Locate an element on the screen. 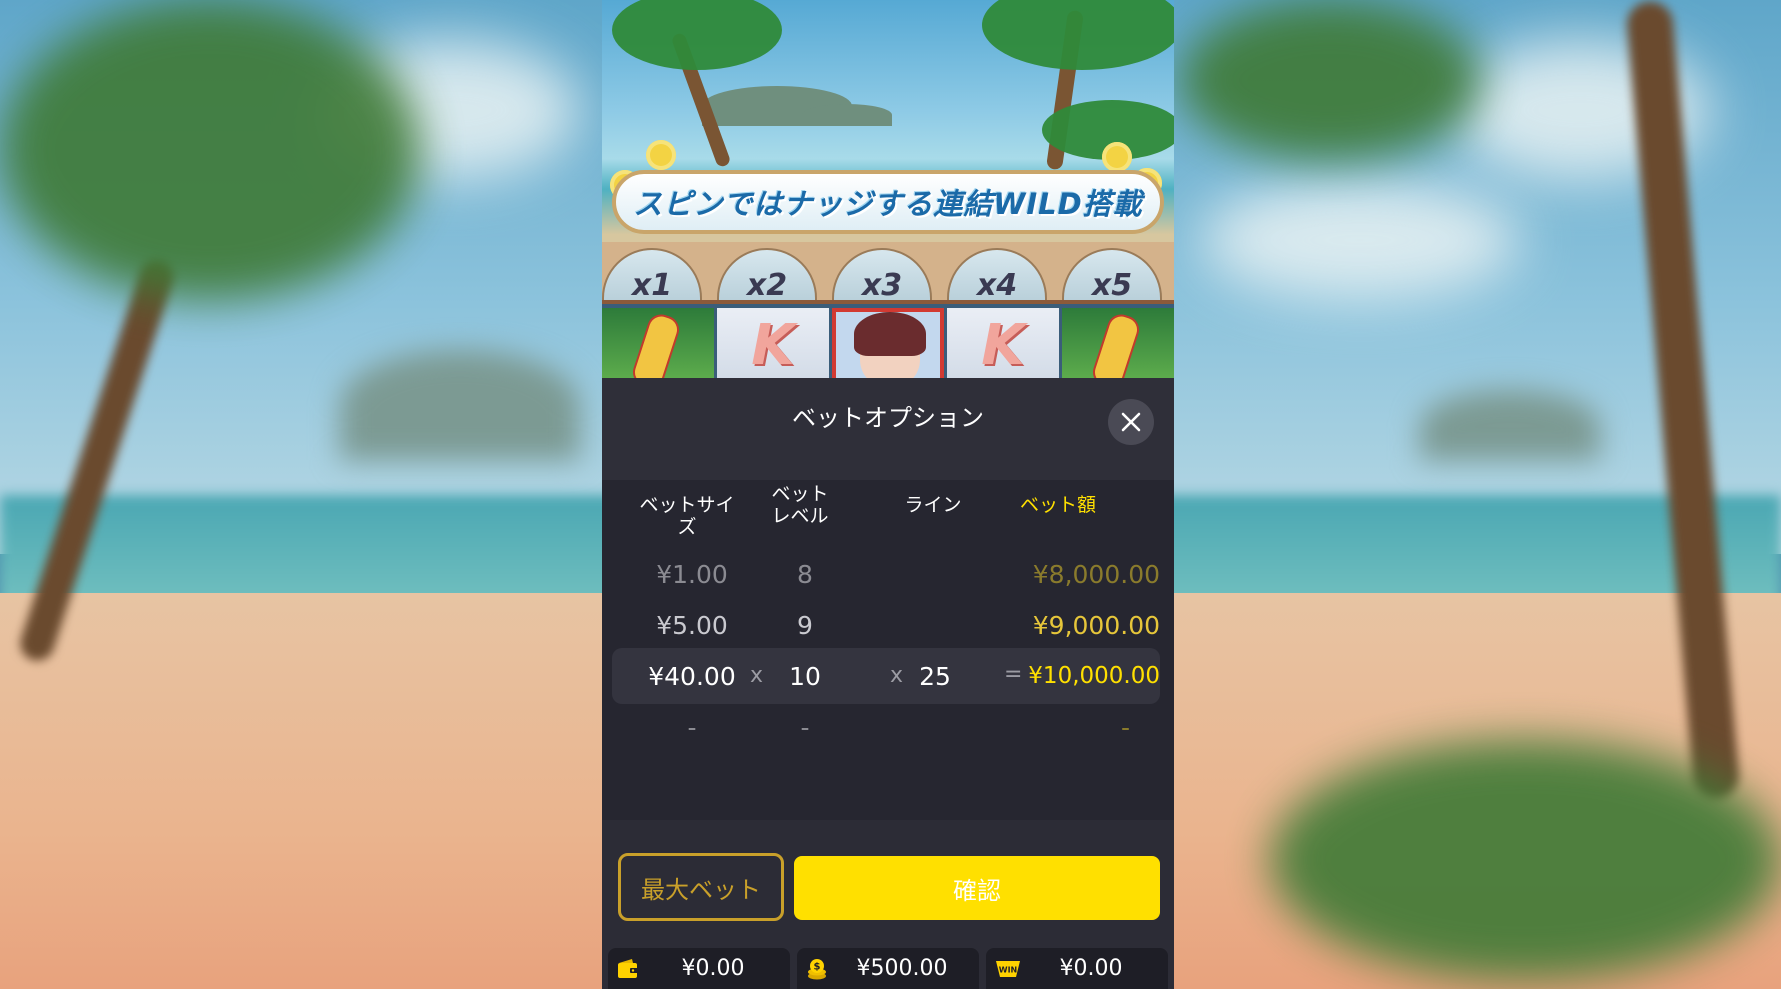 Image resolution: width=1781 pixels, height=989 pixels. multiplier-label: x1 is located at coordinates (652, 285).